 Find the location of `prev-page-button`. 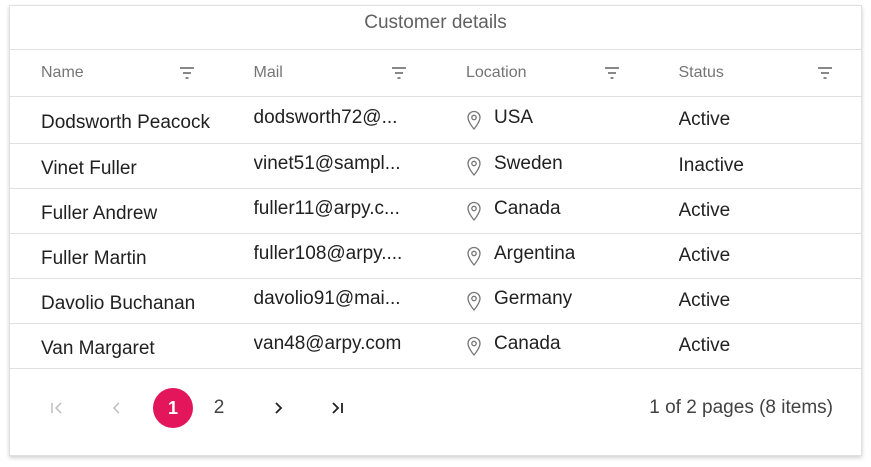

prev-page-button is located at coordinates (117, 408).